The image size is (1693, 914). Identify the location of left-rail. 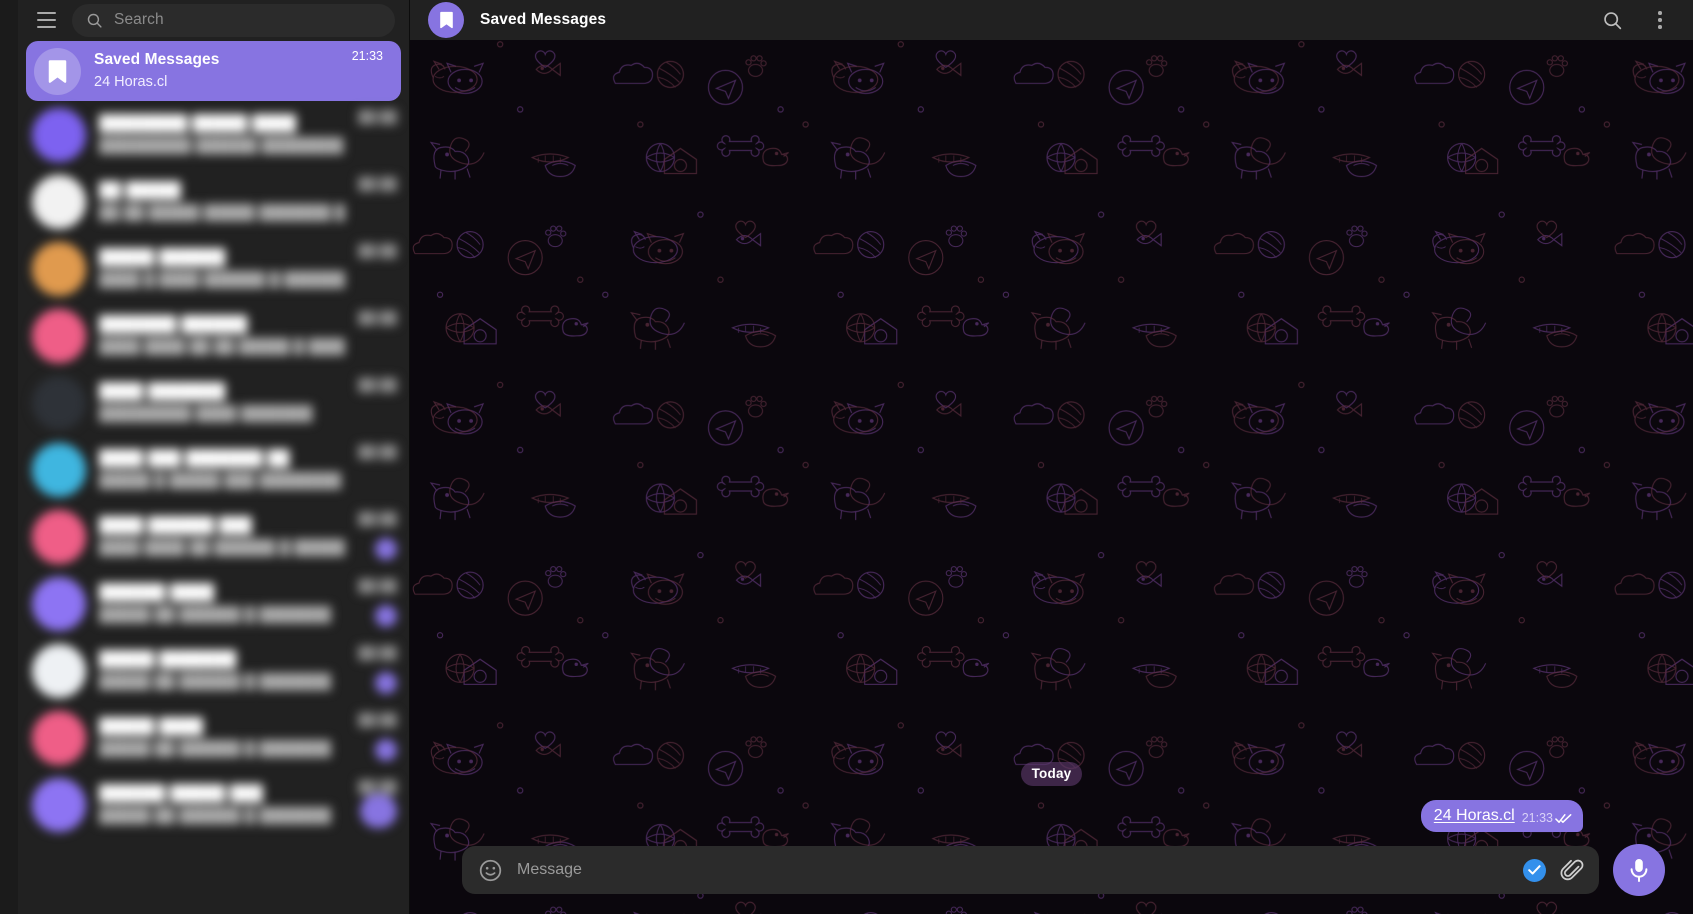
(9, 457).